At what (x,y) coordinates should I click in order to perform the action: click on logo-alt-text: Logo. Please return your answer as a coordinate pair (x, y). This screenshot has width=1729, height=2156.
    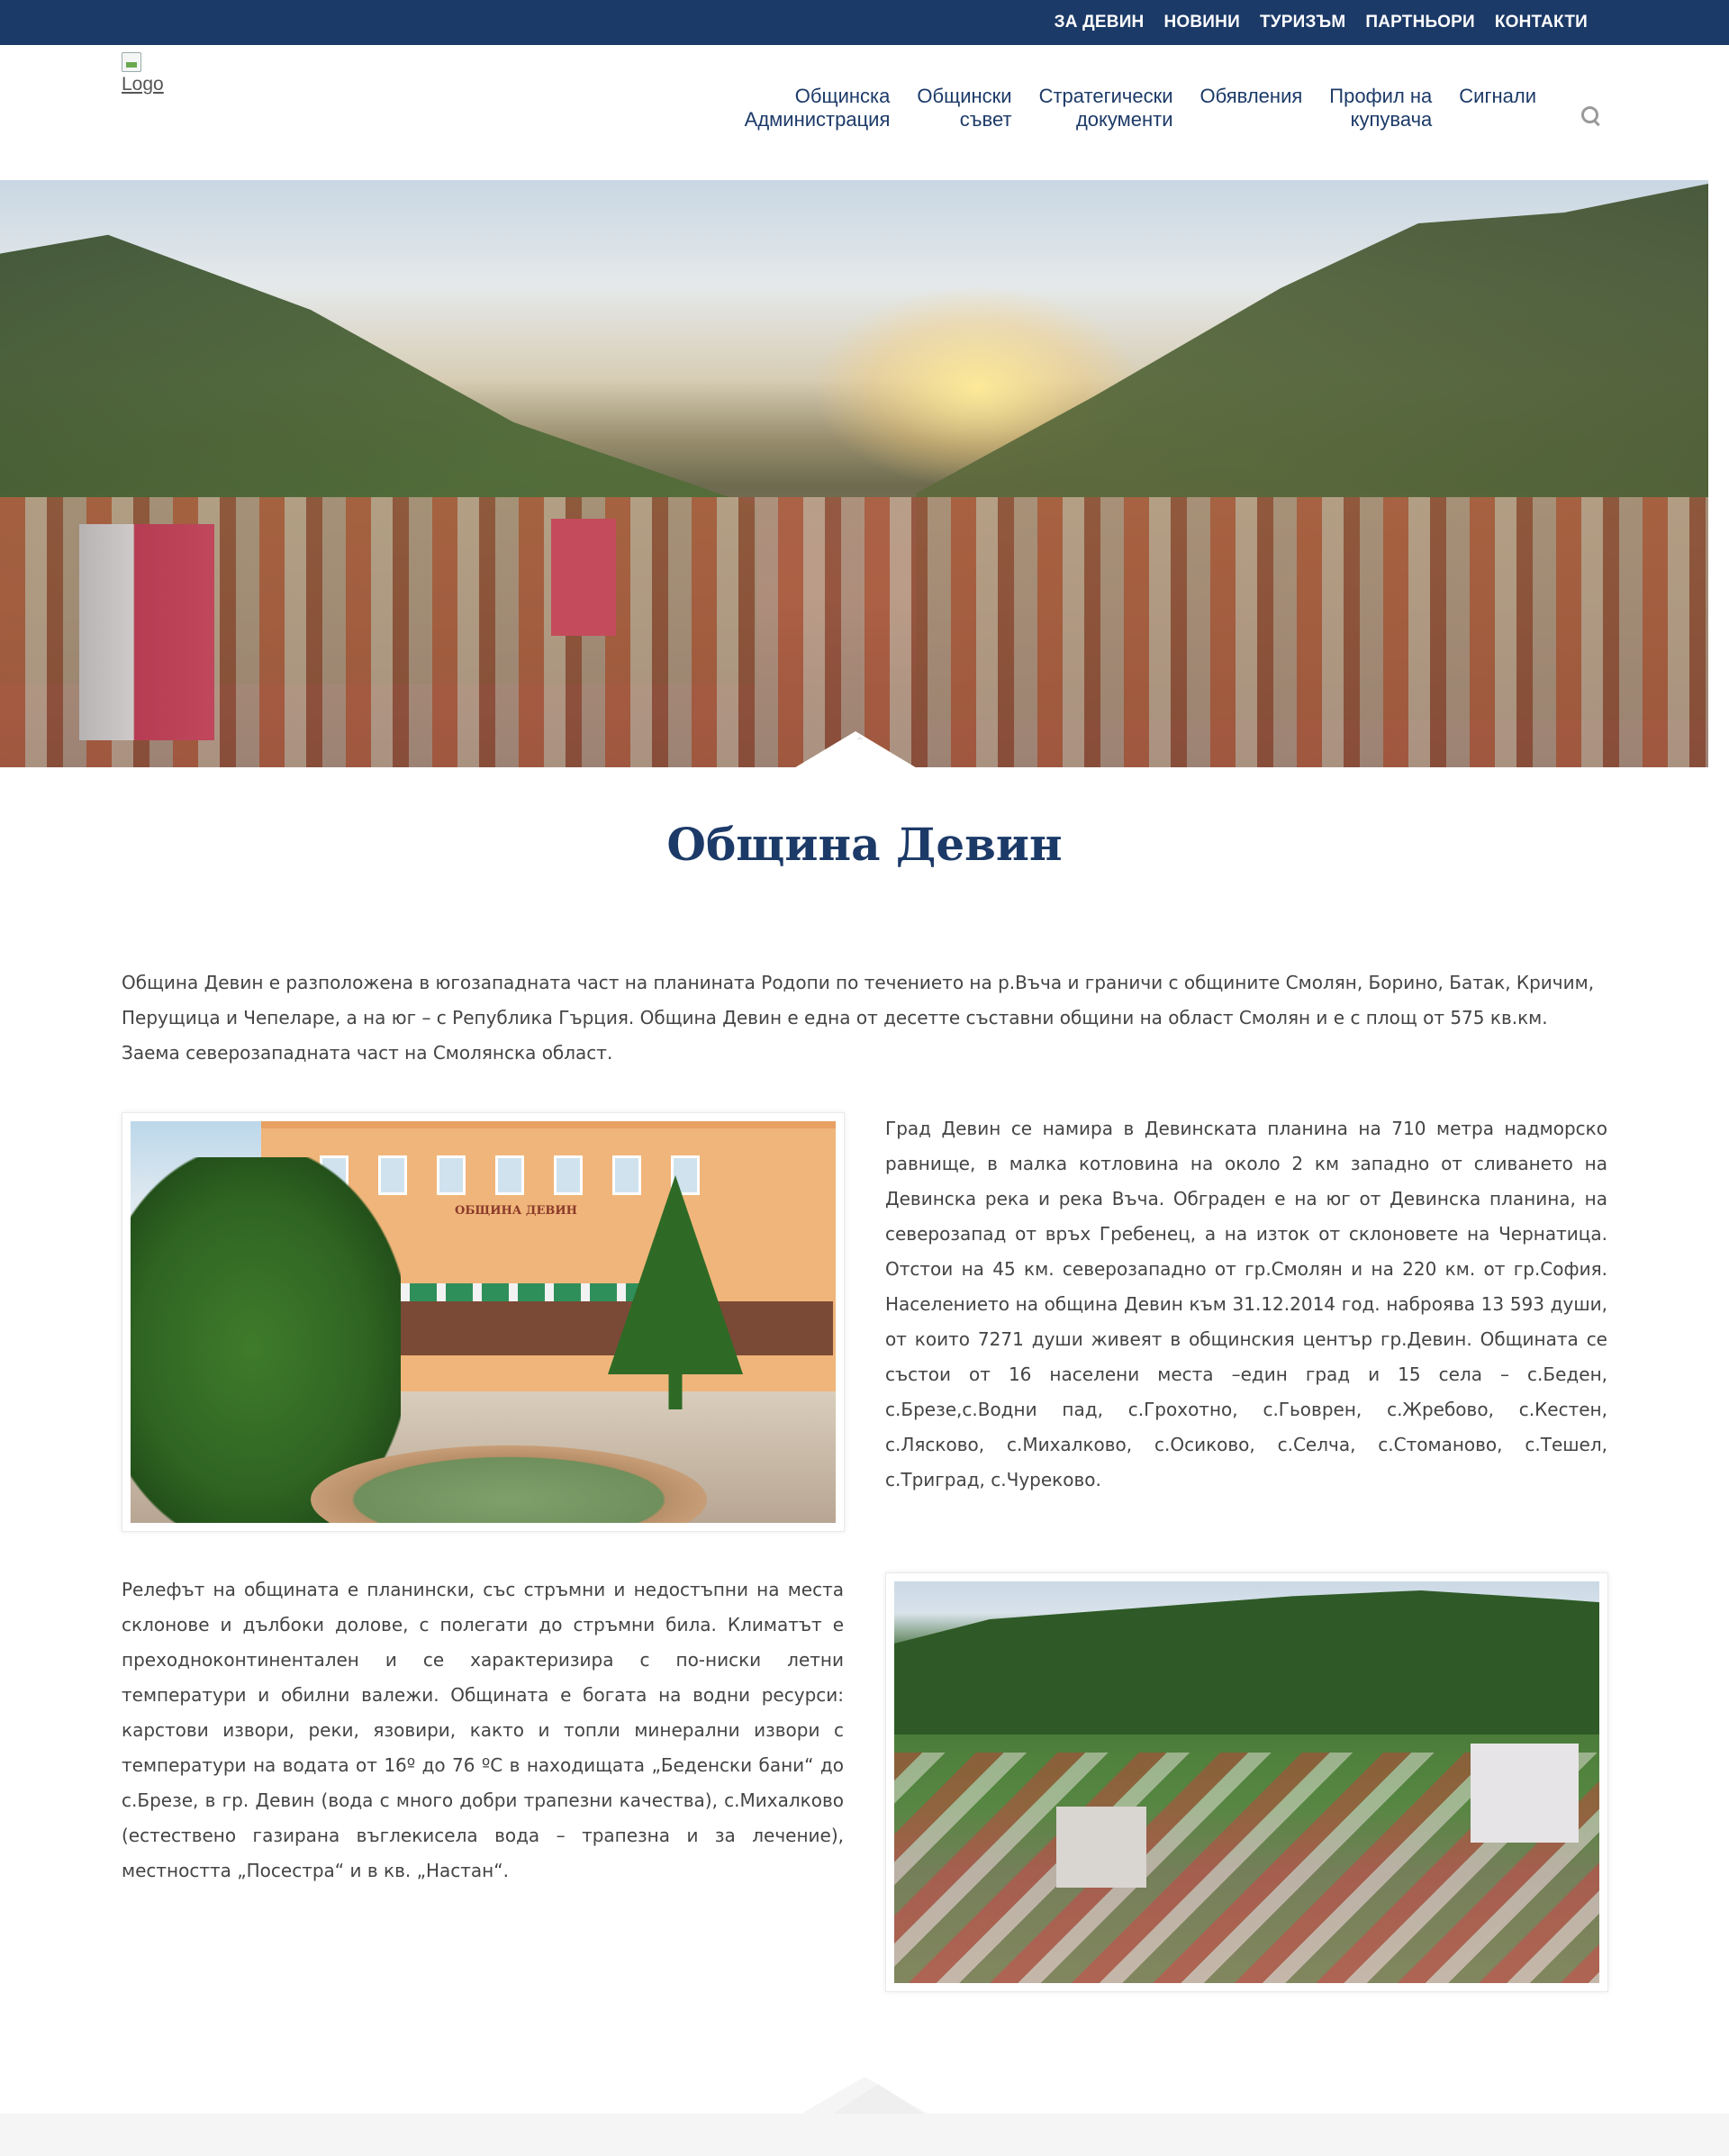
    Looking at the image, I should click on (143, 84).